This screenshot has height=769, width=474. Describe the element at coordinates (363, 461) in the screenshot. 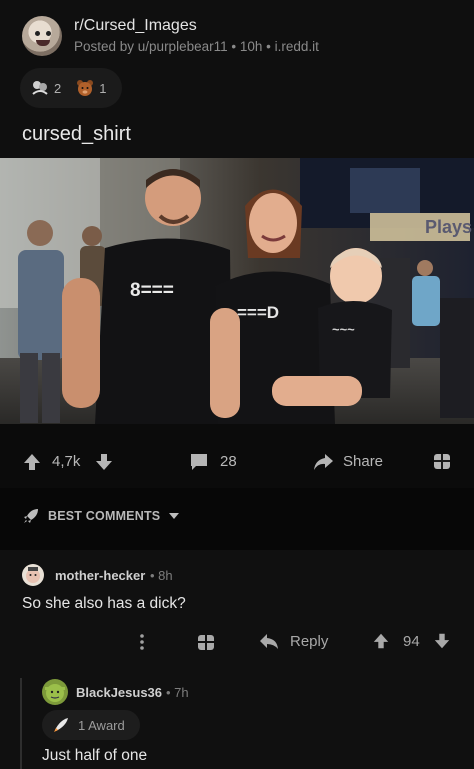

I see `share-button: Share` at that location.